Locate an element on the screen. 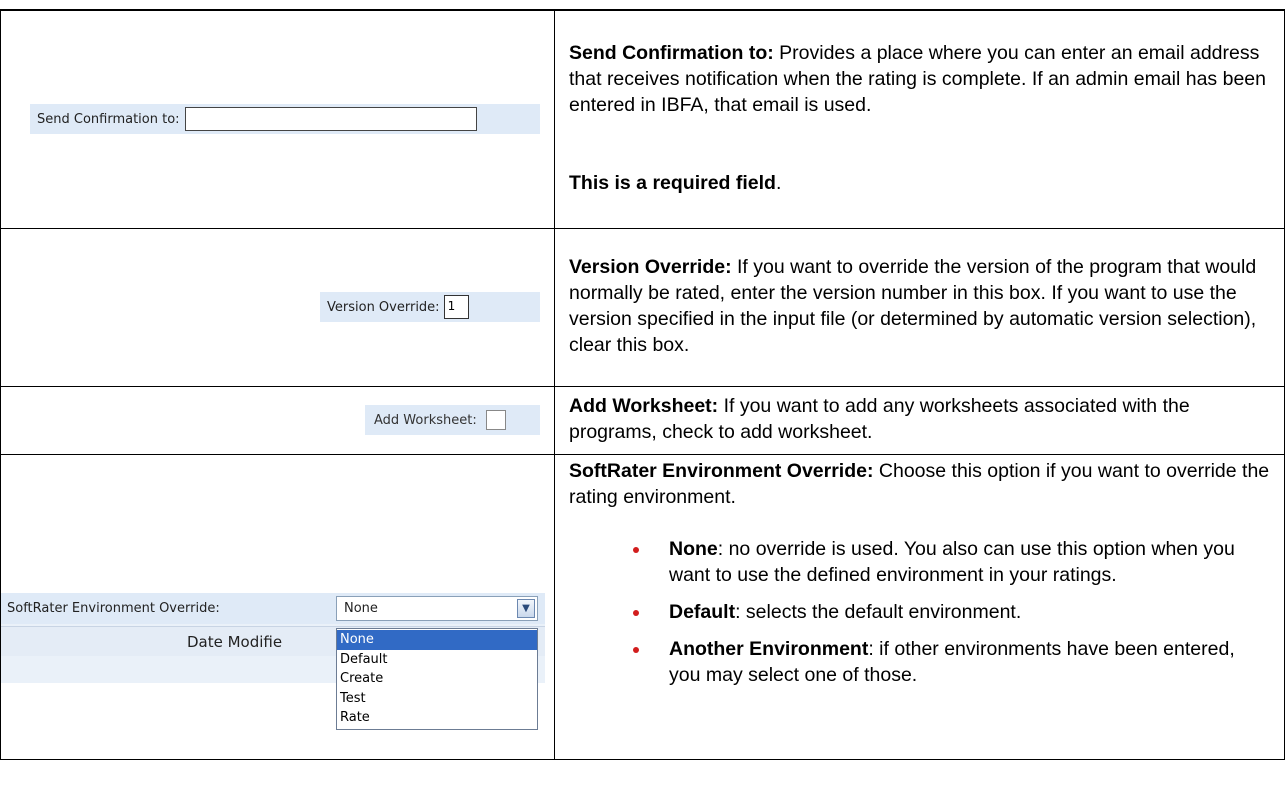 Image resolution: width=1285 pixels, height=811 pixels. send-confirmation-input is located at coordinates (330, 119).